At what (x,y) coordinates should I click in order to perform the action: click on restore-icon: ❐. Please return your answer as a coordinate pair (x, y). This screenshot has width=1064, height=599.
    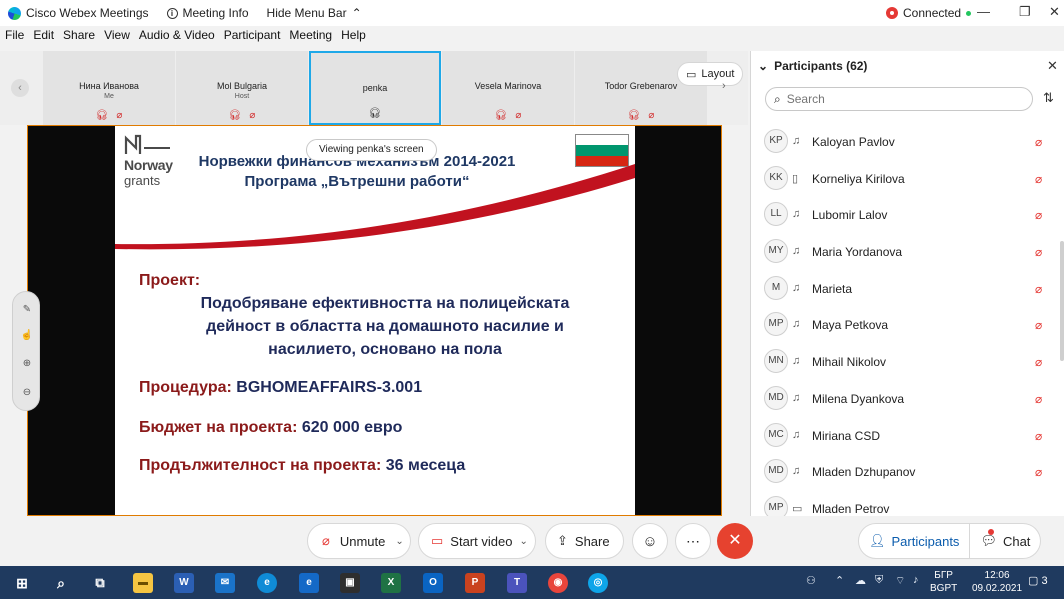
    Looking at the image, I should click on (1025, 12).